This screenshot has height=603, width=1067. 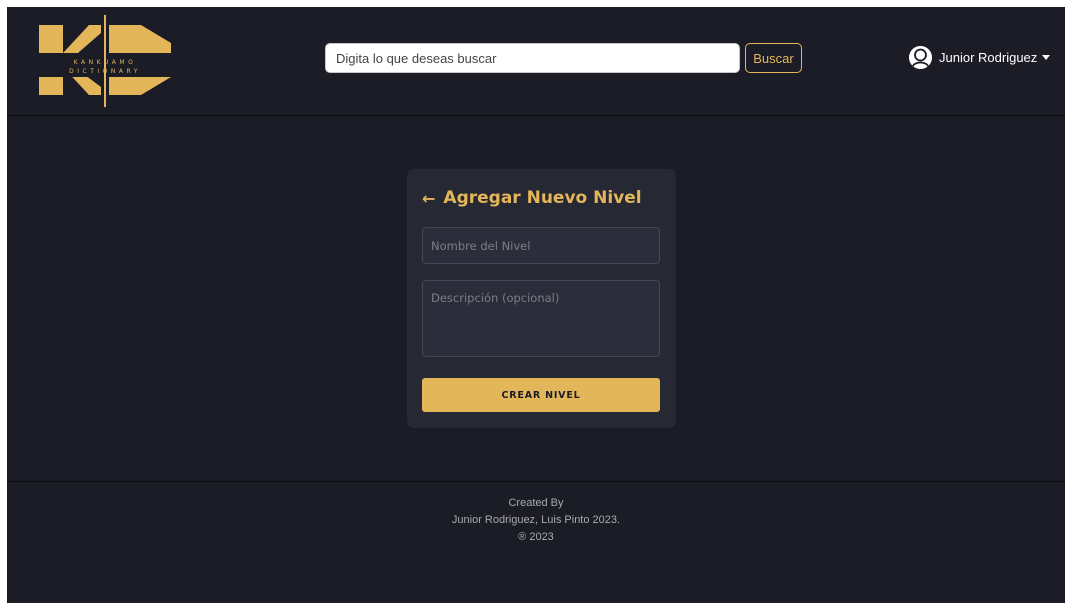 What do you see at coordinates (536, 537) in the screenshot?
I see `footer-copyright: ® 2023` at bounding box center [536, 537].